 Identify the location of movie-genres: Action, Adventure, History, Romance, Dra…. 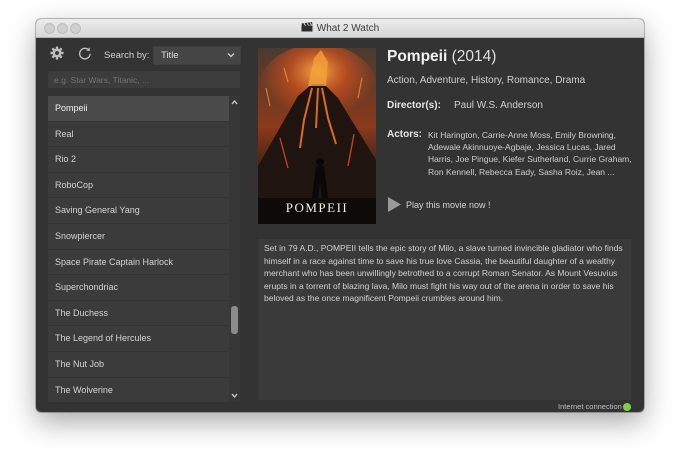
(486, 80).